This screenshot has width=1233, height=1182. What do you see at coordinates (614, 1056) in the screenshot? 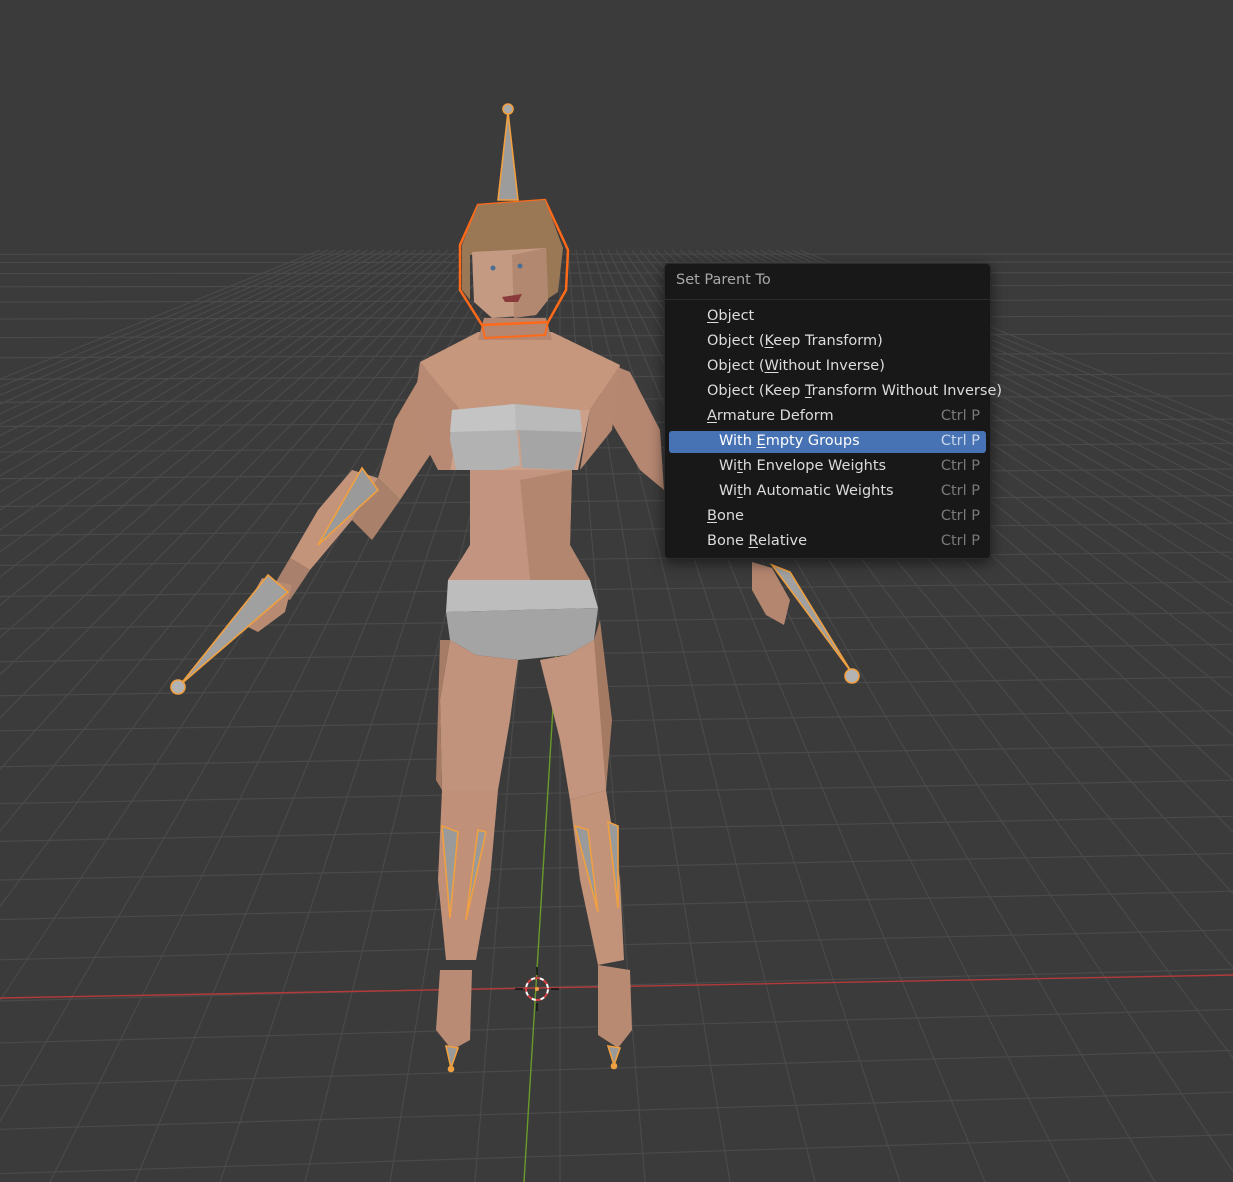
I see `right-foot-bone` at bounding box center [614, 1056].